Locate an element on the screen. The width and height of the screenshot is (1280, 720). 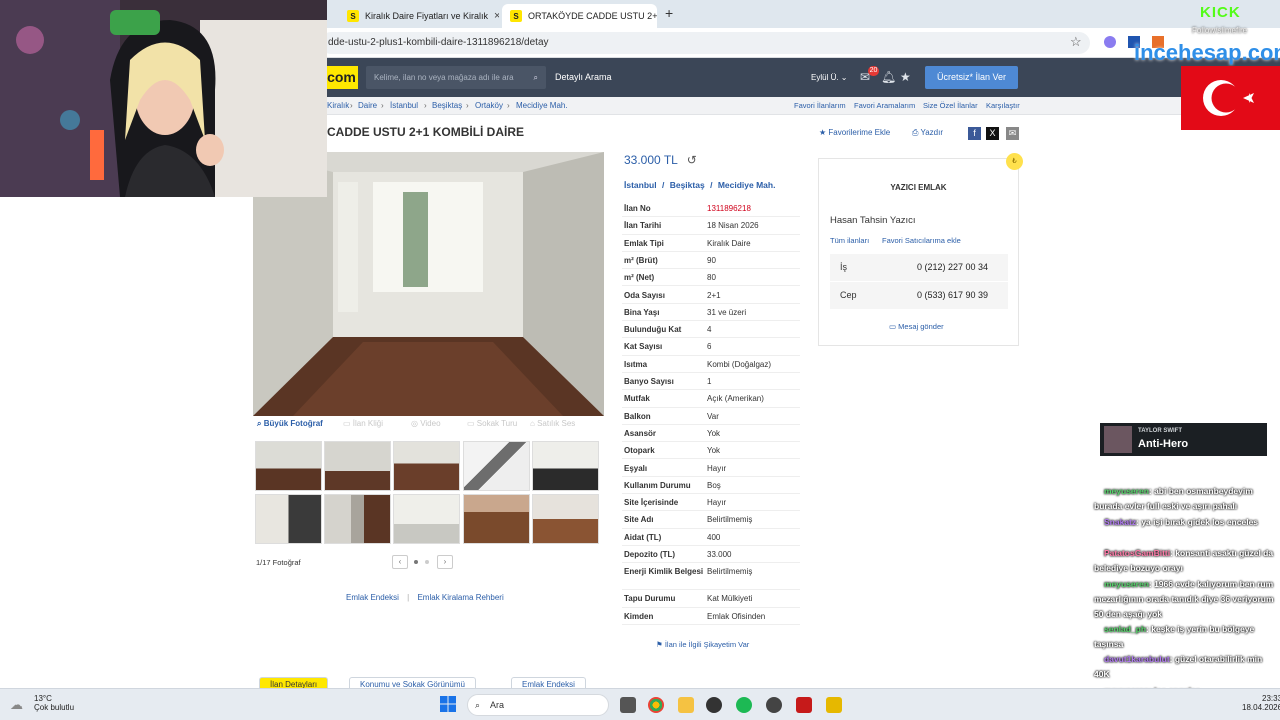
location-district: Beşiktaş is located at coordinates (687, 185).